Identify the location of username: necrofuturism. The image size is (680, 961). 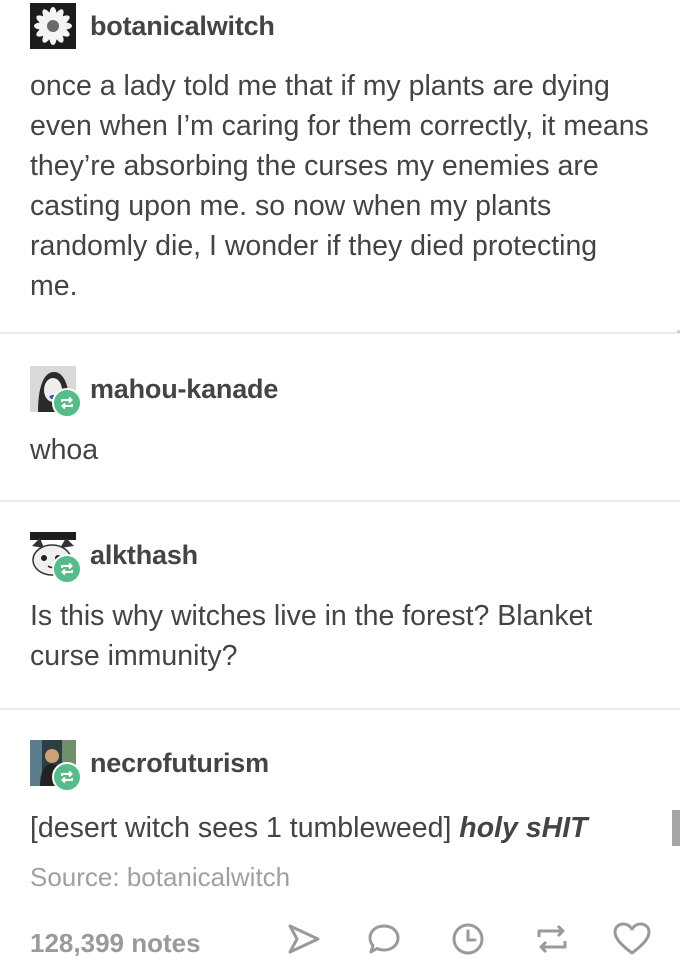
(179, 763).